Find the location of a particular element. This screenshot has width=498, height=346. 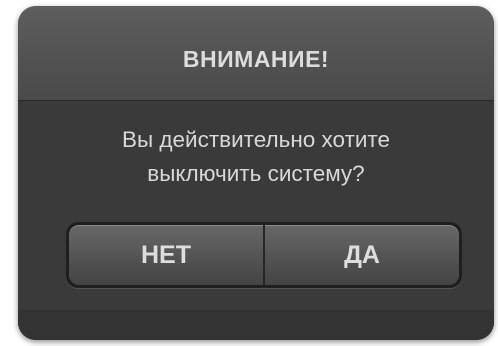

no-button: НЕТ is located at coordinates (167, 255).